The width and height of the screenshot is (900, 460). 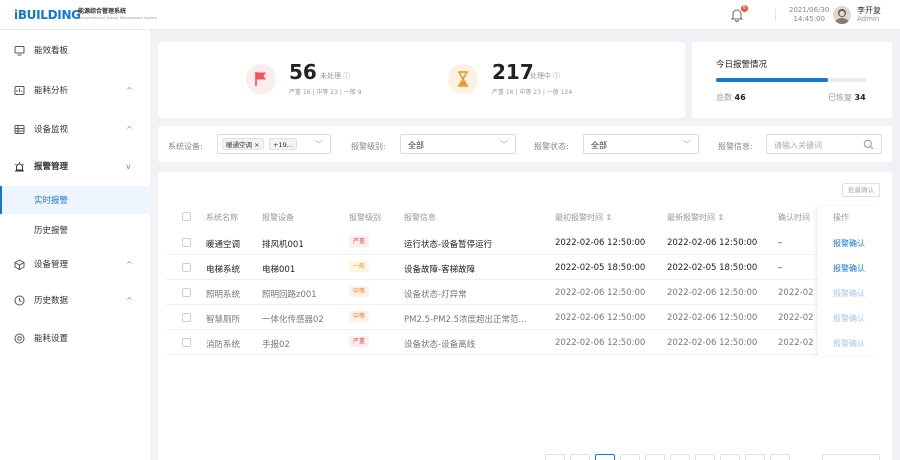 What do you see at coordinates (555, 457) in the screenshot?
I see `page-prev-button` at bounding box center [555, 457].